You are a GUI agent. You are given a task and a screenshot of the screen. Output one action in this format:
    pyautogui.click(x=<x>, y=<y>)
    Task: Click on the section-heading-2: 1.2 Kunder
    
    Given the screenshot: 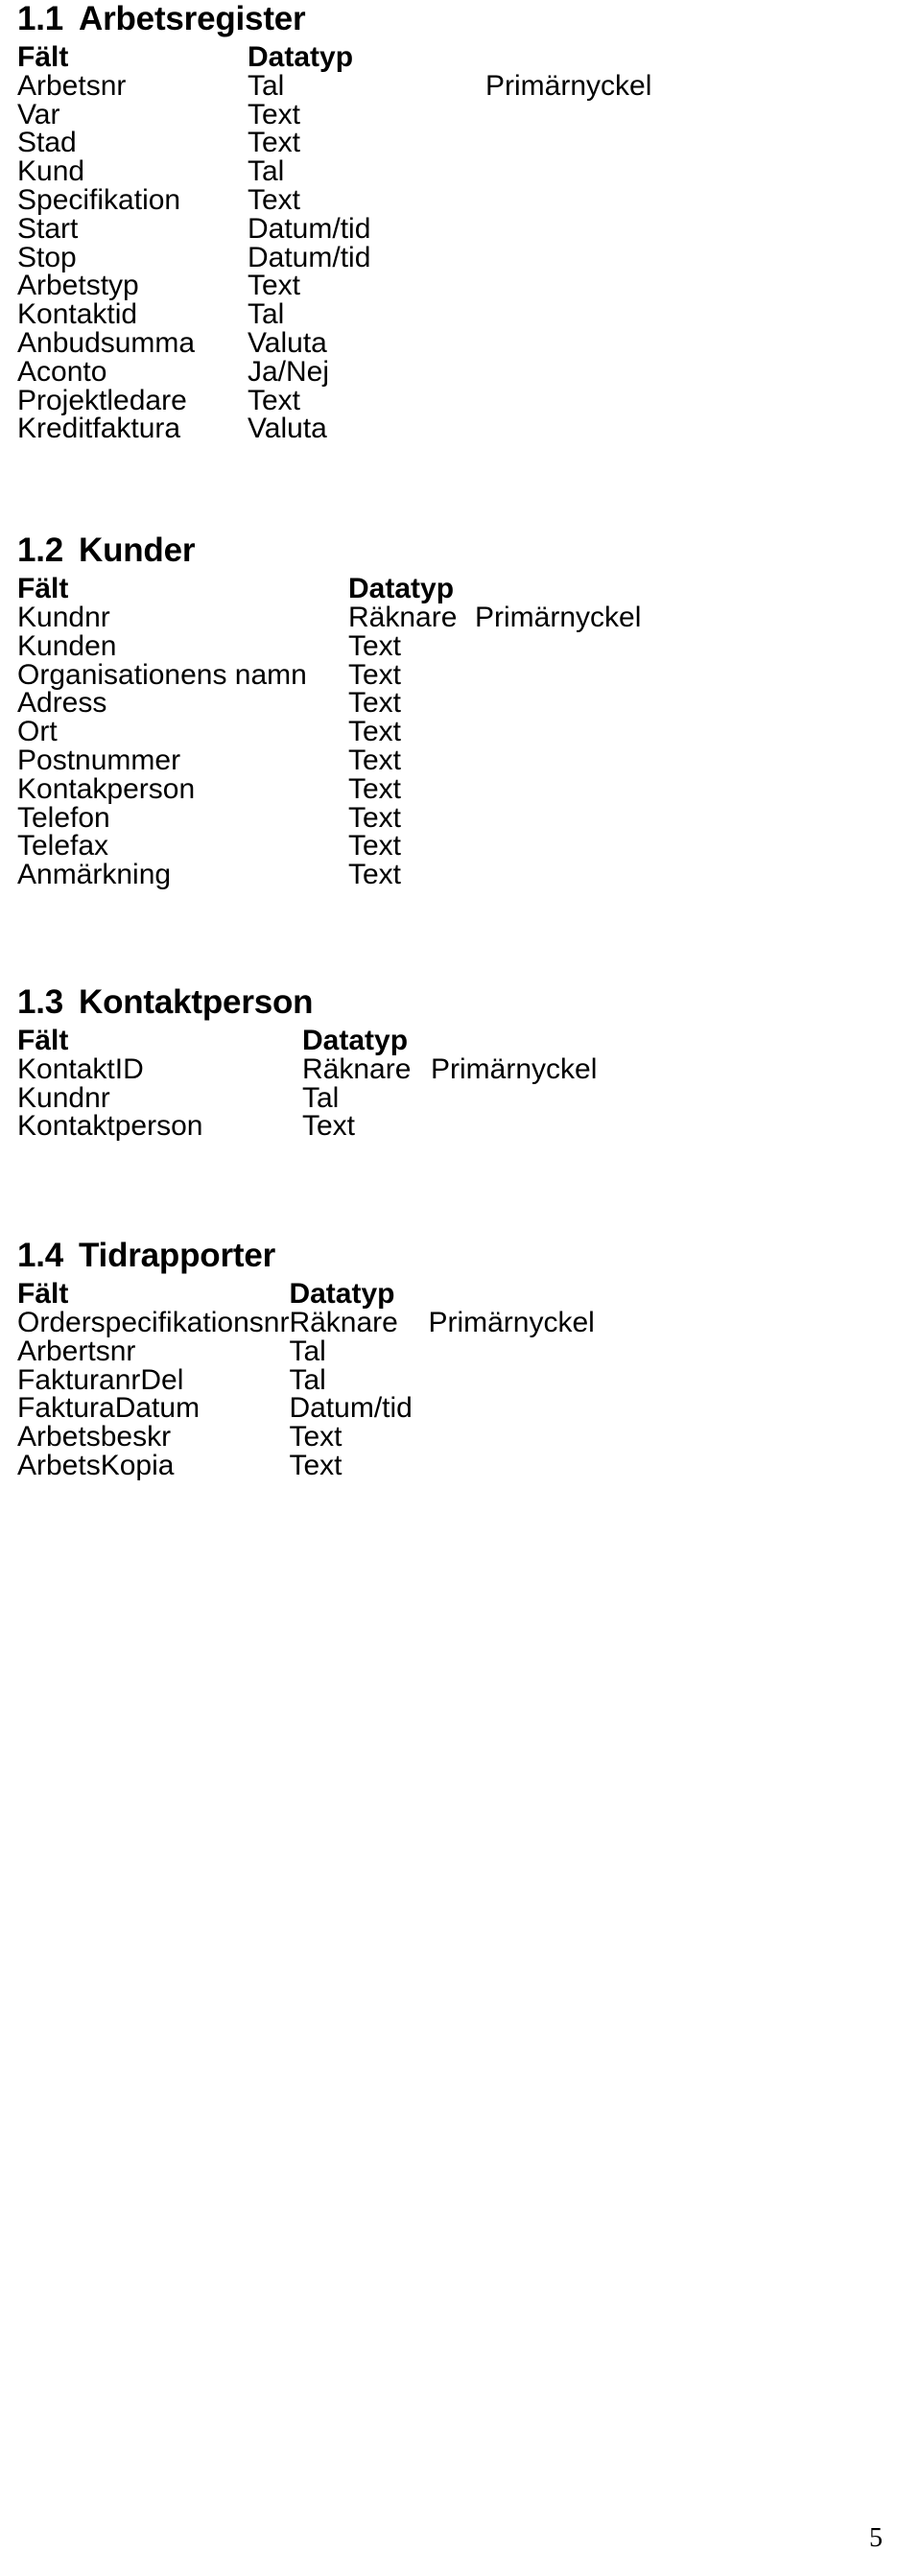 What is the action you would take?
    pyautogui.click(x=460, y=551)
    